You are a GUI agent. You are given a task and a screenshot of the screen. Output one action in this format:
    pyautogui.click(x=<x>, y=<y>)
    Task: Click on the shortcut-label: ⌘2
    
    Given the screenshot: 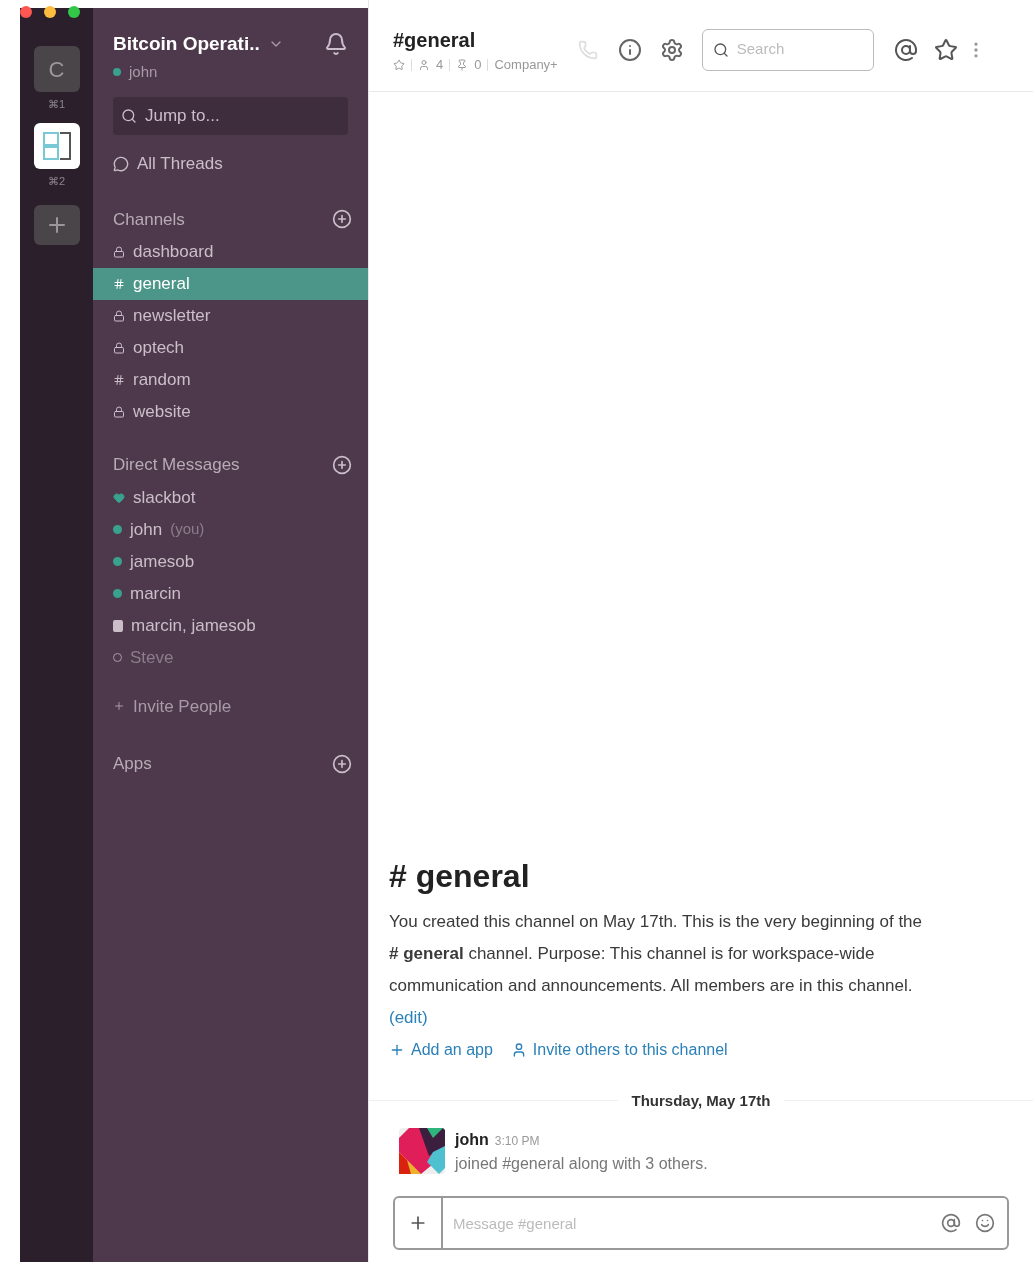 What is the action you would take?
    pyautogui.click(x=56, y=181)
    